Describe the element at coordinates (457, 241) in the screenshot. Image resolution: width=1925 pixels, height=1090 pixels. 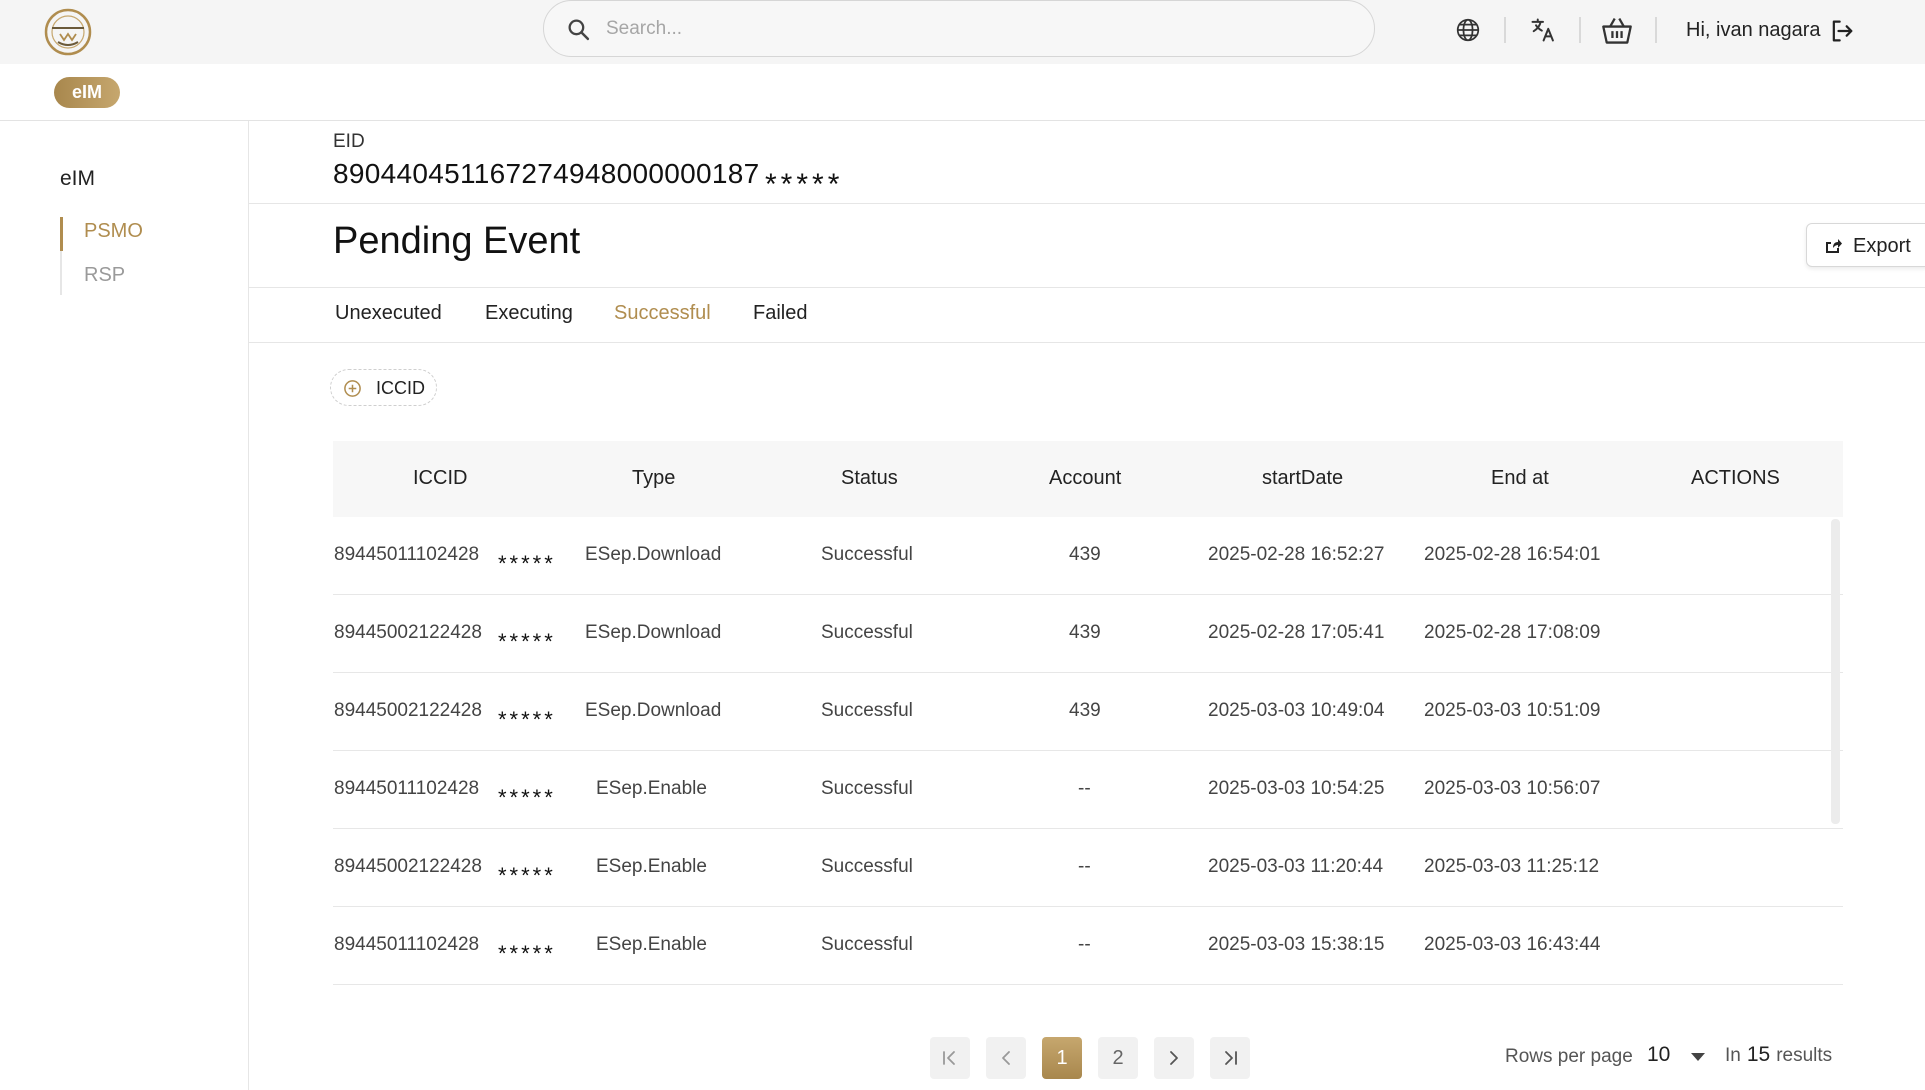
I see `page-title: Pending Event` at that location.